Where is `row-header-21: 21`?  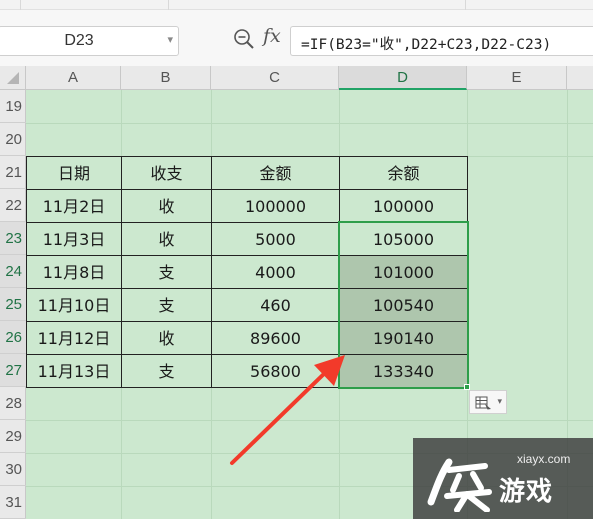 row-header-21: 21 is located at coordinates (13, 172).